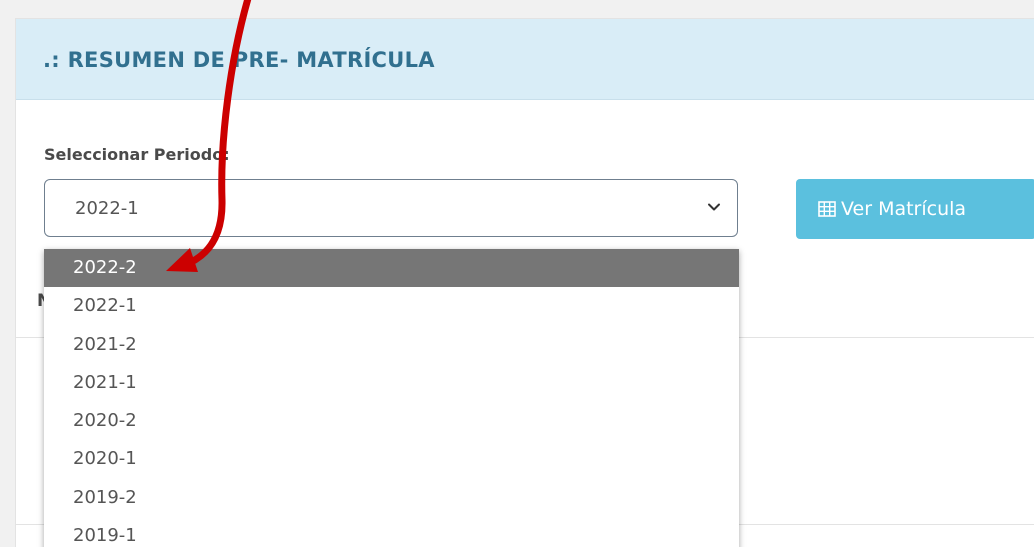 Image resolution: width=1034 pixels, height=547 pixels. What do you see at coordinates (525, 59) in the screenshot?
I see `panel-header: .: RESUMEN DE PRE- MATRÍCULA` at bounding box center [525, 59].